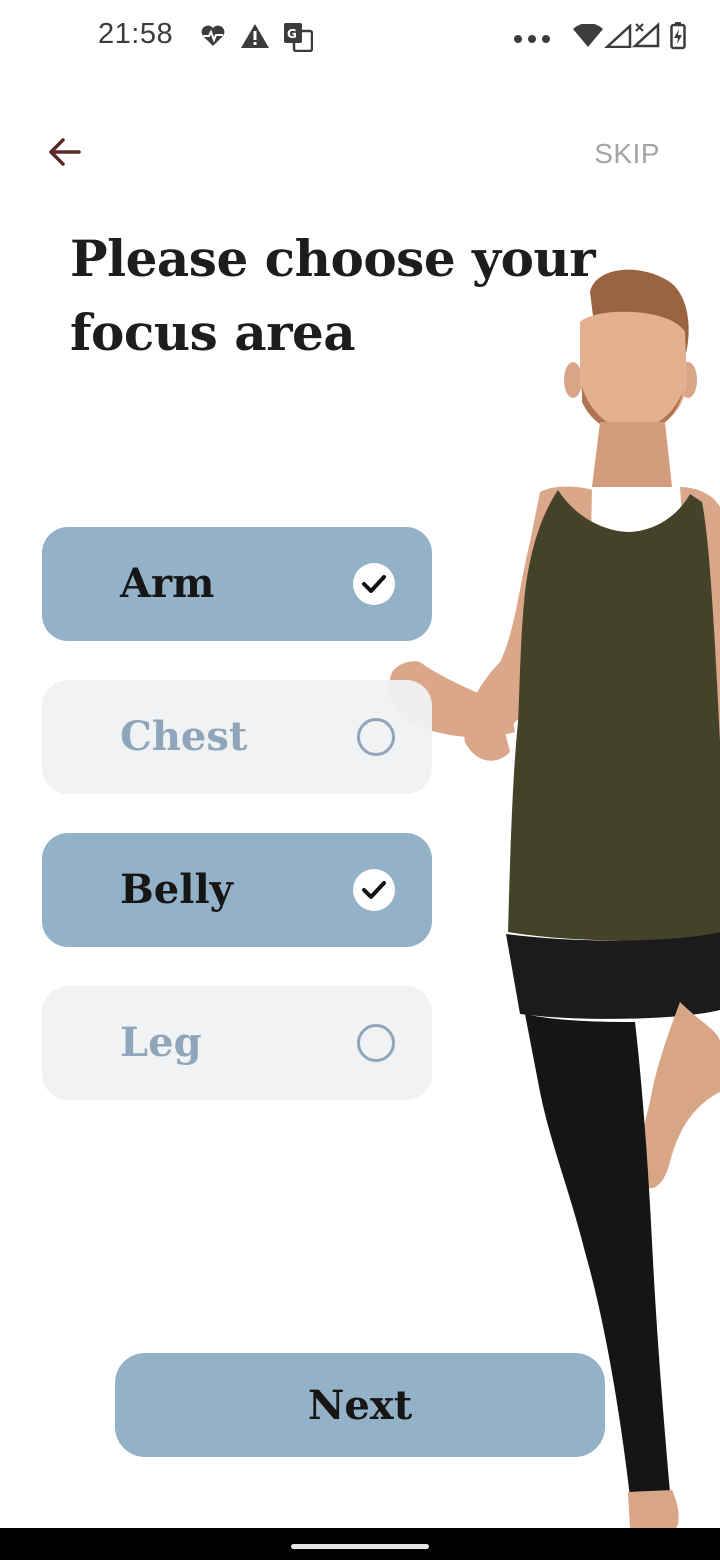 This screenshot has height=1560, width=720. What do you see at coordinates (617, 38) in the screenshot?
I see `signal-icon` at bounding box center [617, 38].